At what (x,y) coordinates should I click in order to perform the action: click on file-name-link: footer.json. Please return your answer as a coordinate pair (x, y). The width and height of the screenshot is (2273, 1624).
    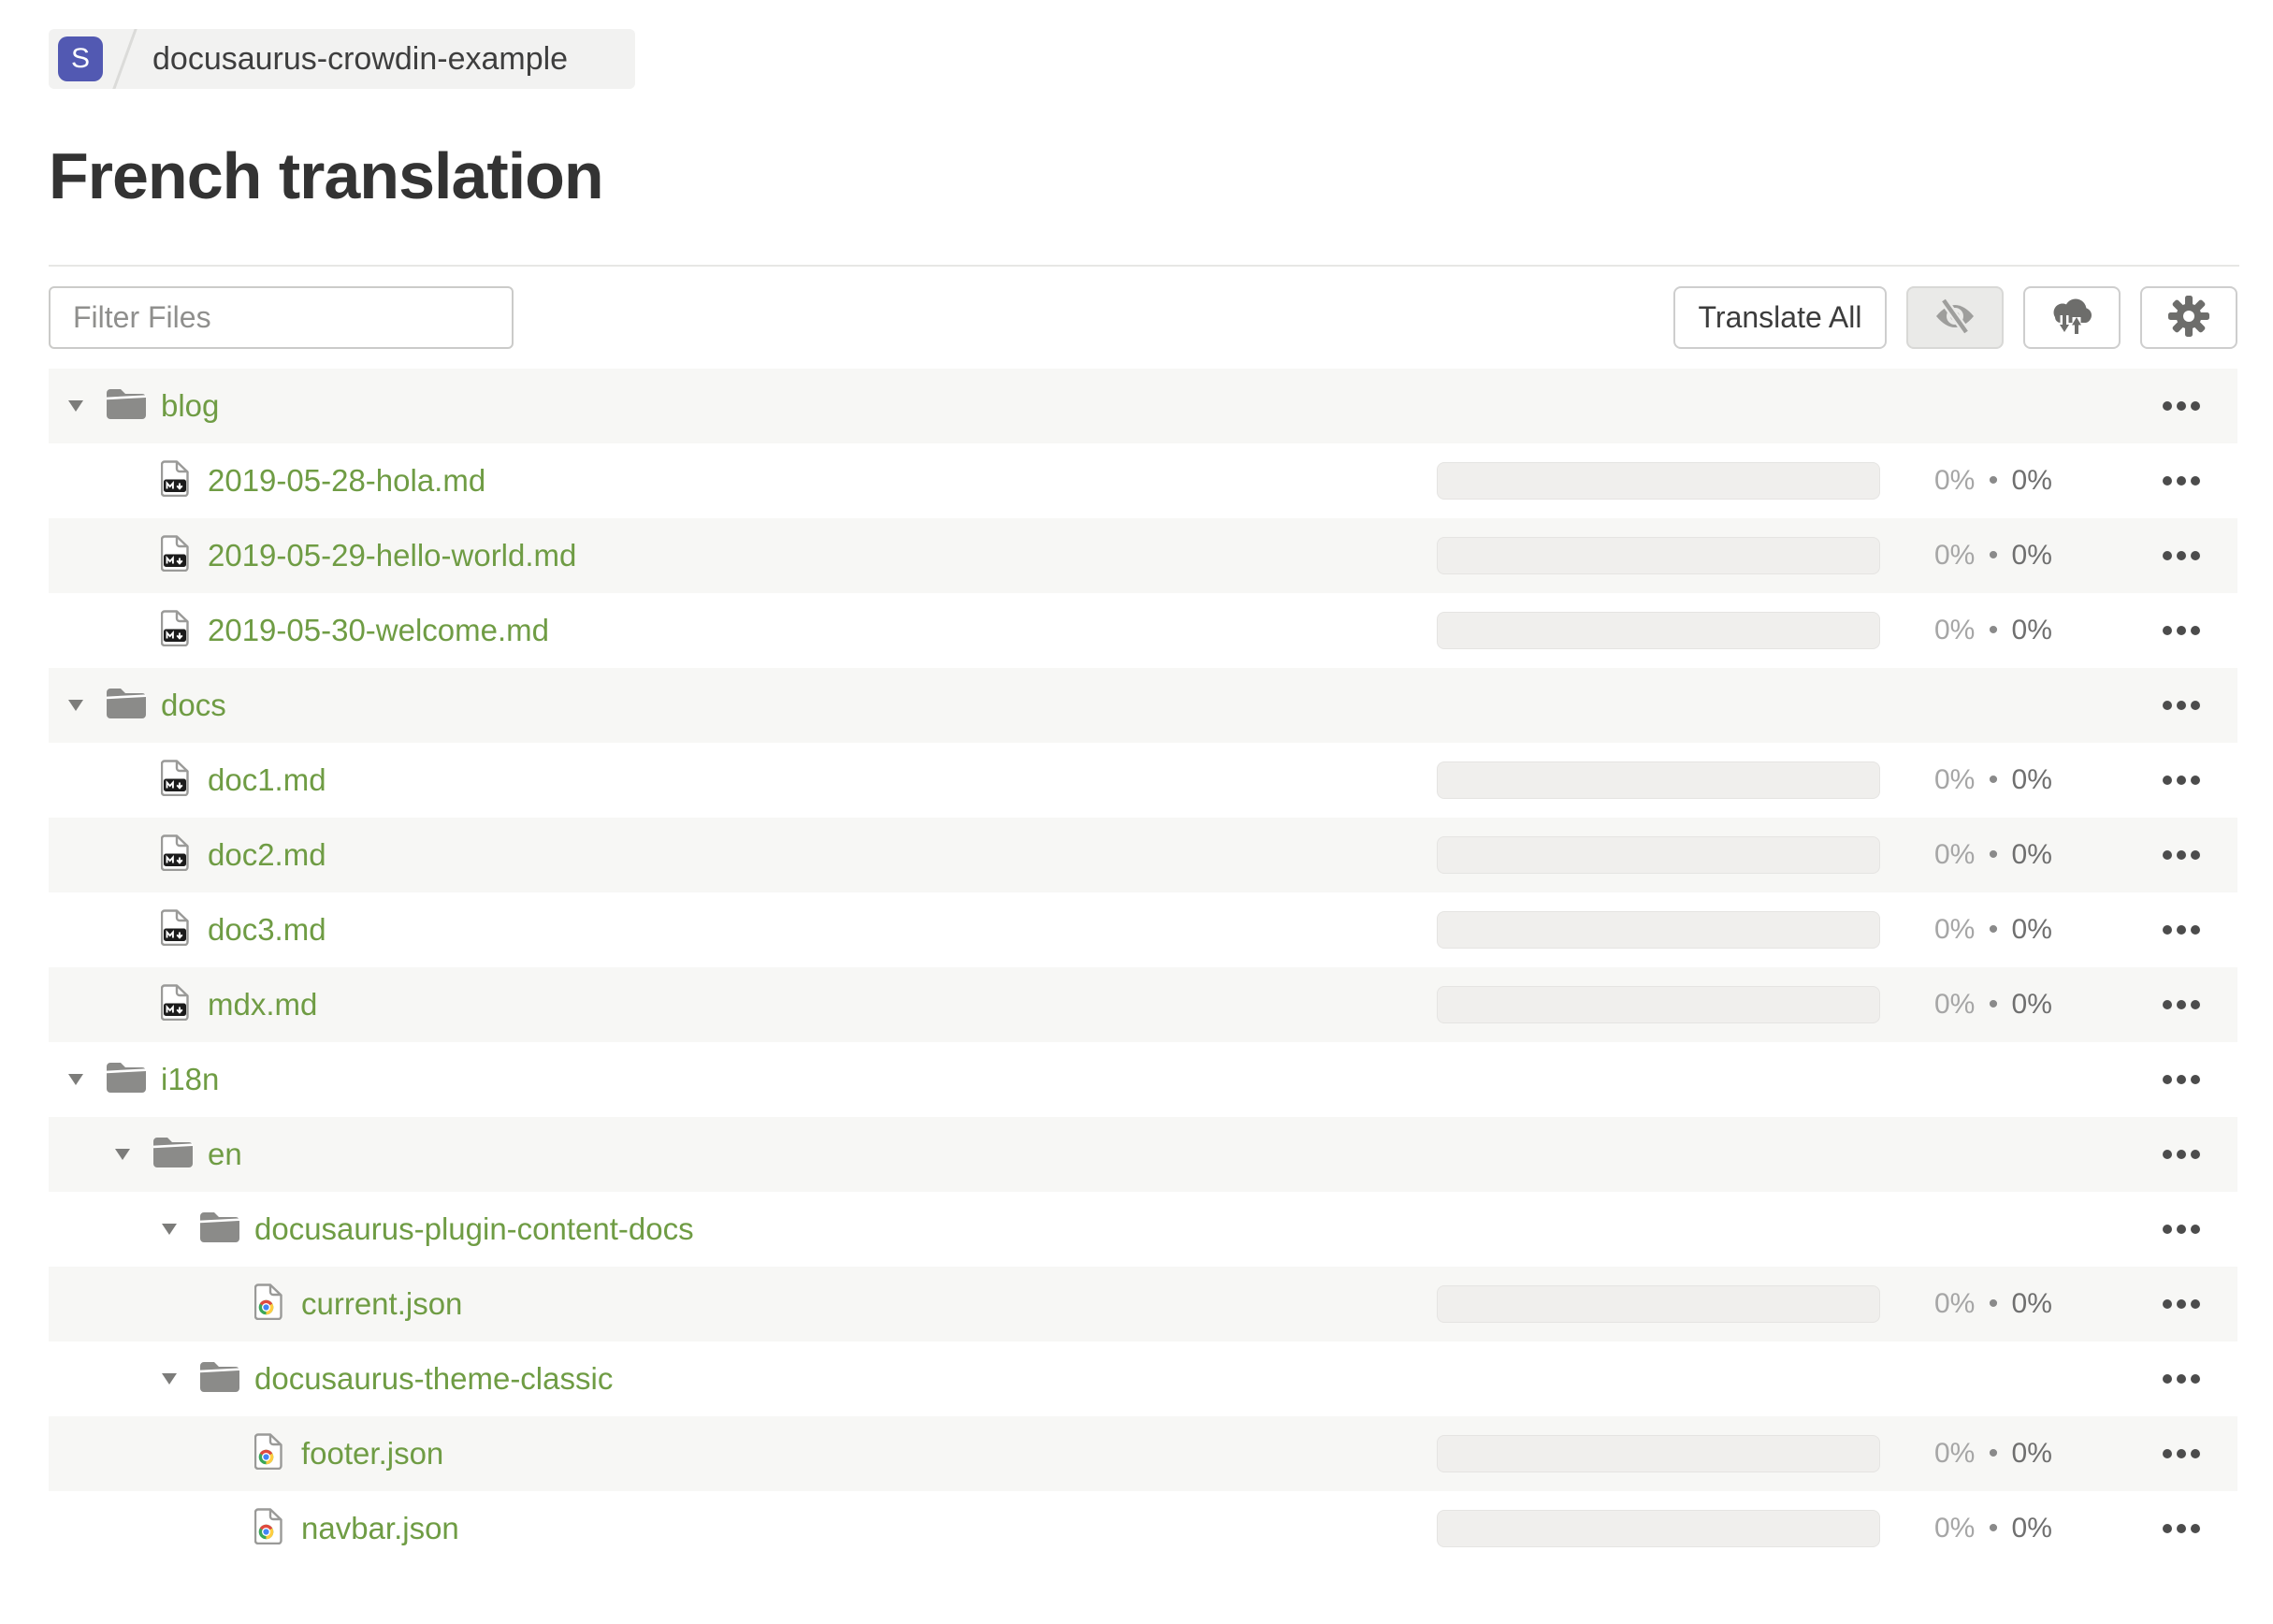
    Looking at the image, I should click on (372, 1454).